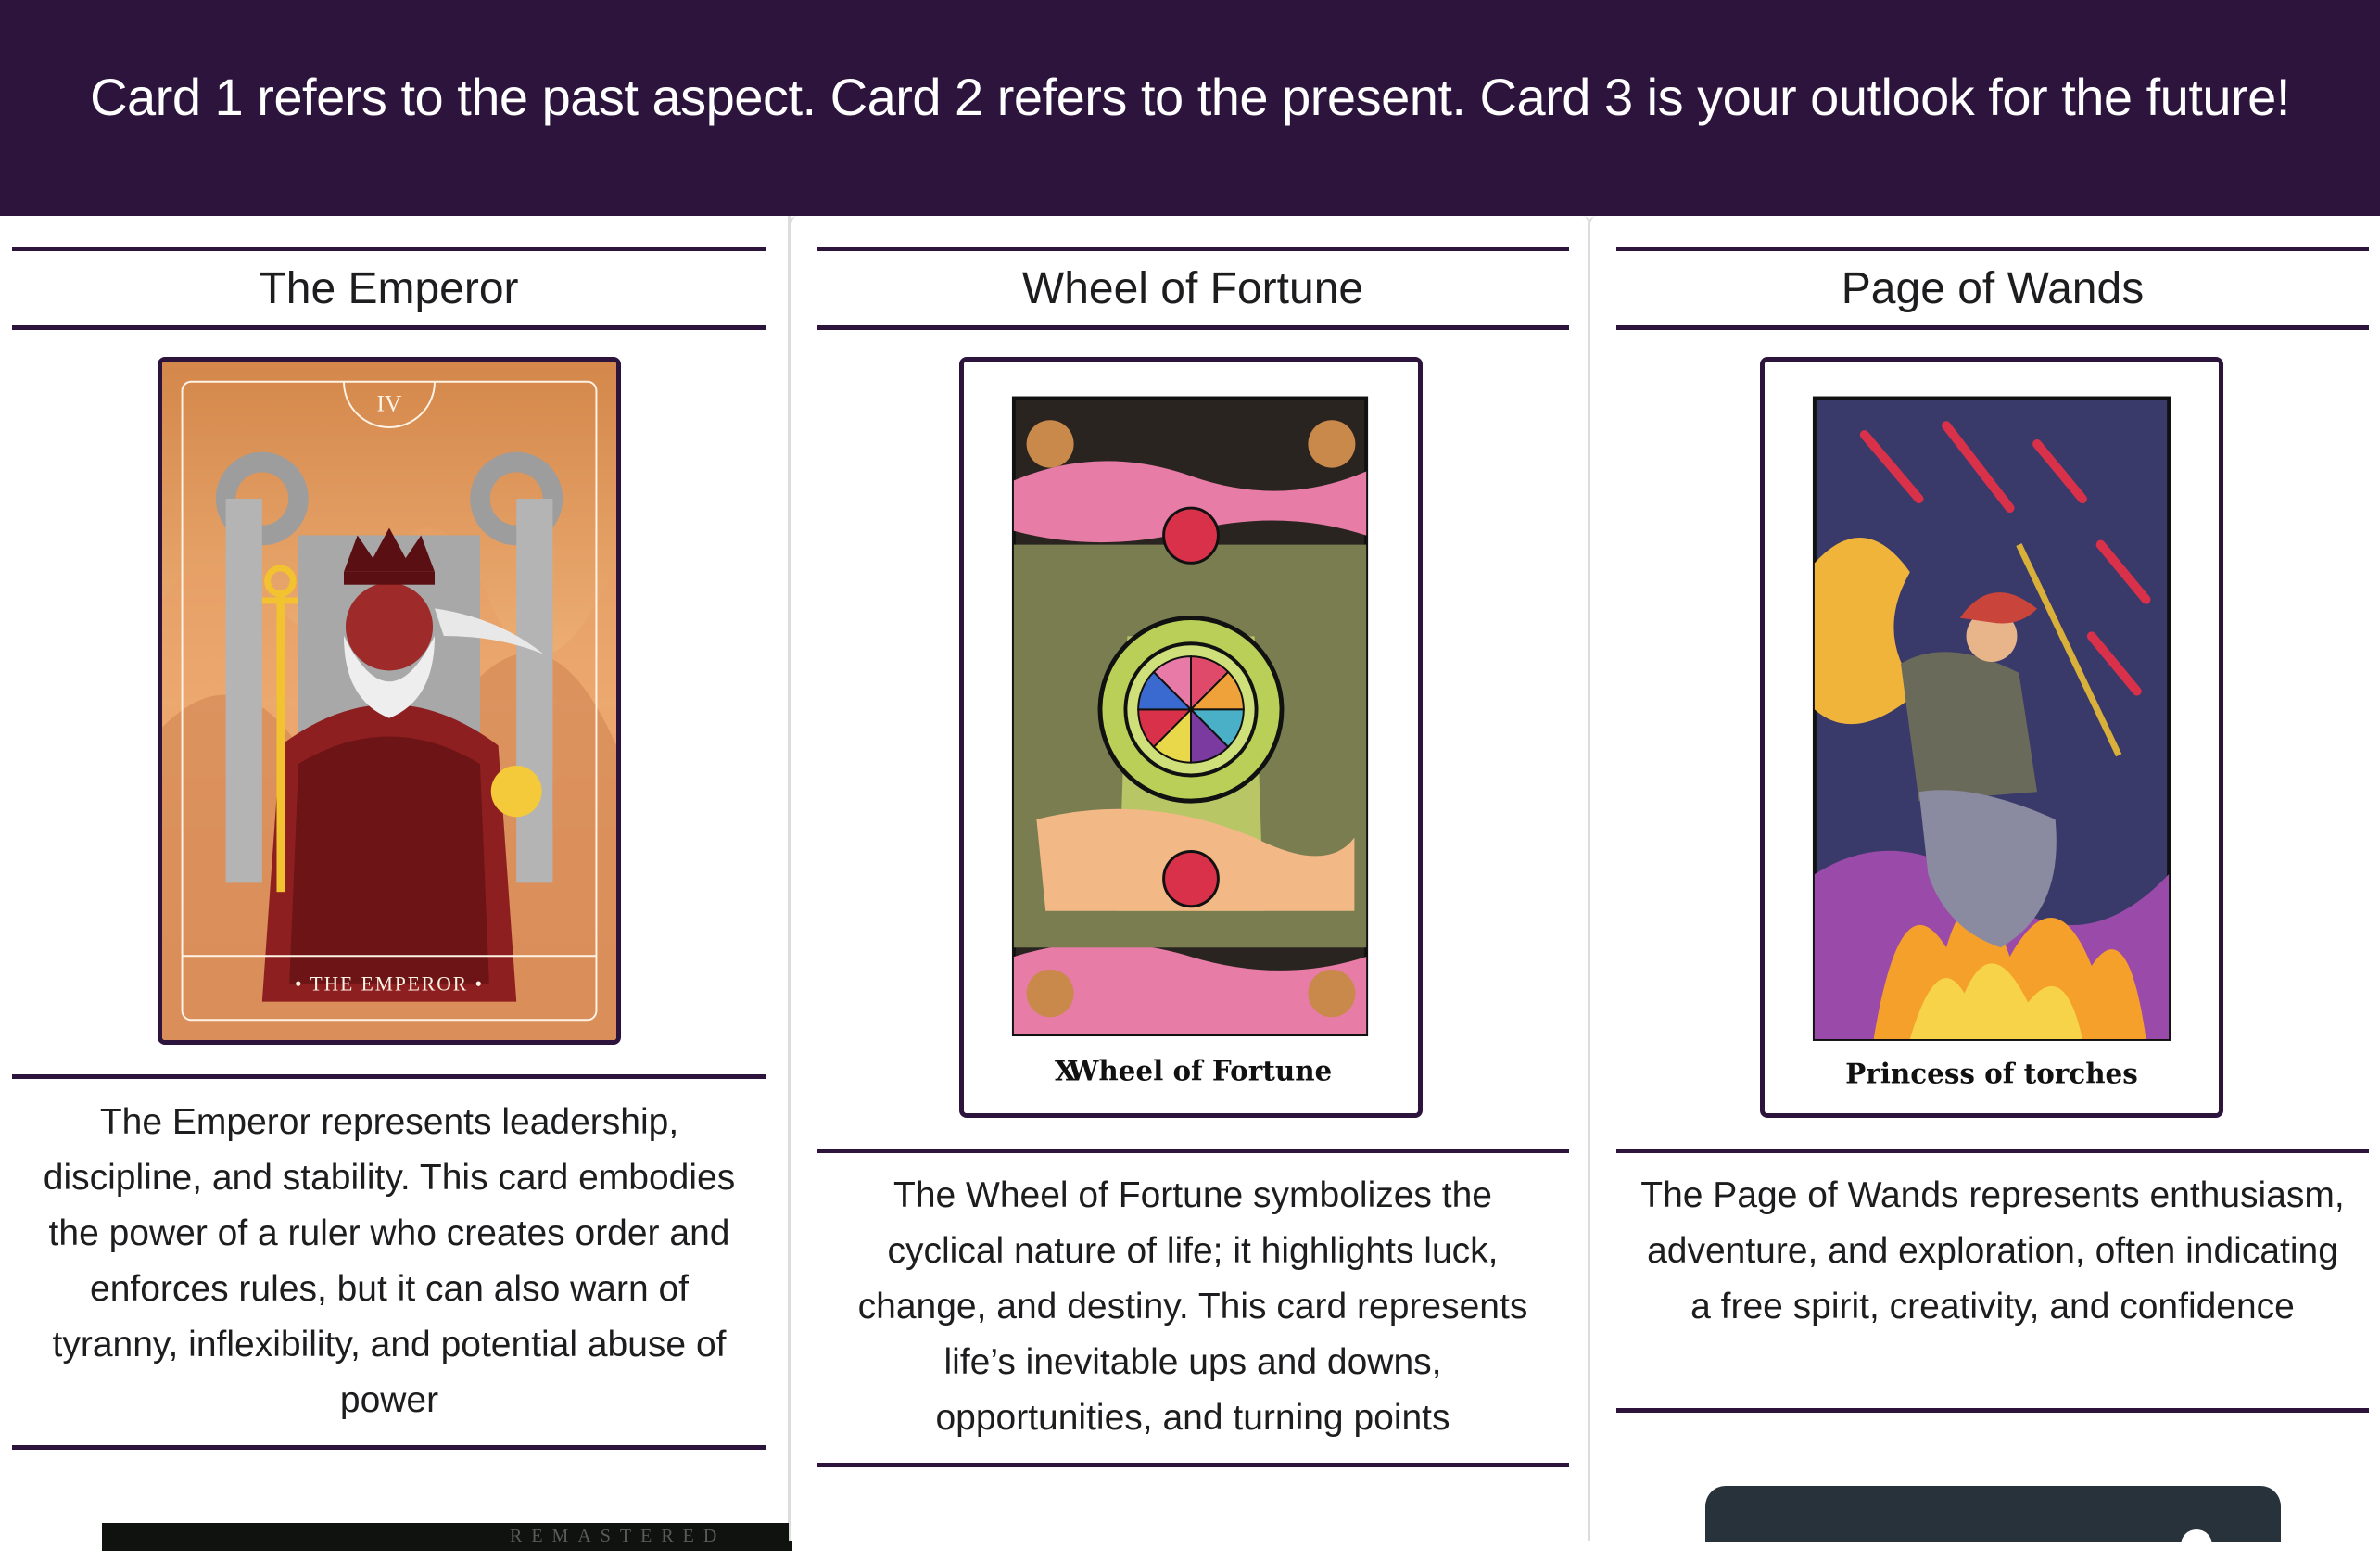 The width and height of the screenshot is (2380, 1561). I want to click on preview-label: REMASTERED, so click(618, 1536).